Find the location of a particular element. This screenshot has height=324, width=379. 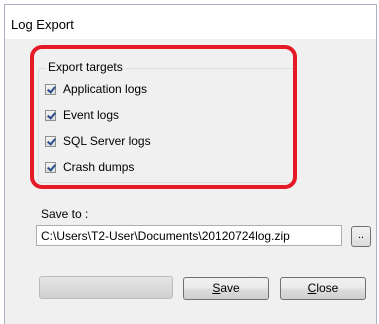

sql-server-logs-option: SQL Server logs is located at coordinates (98, 141).